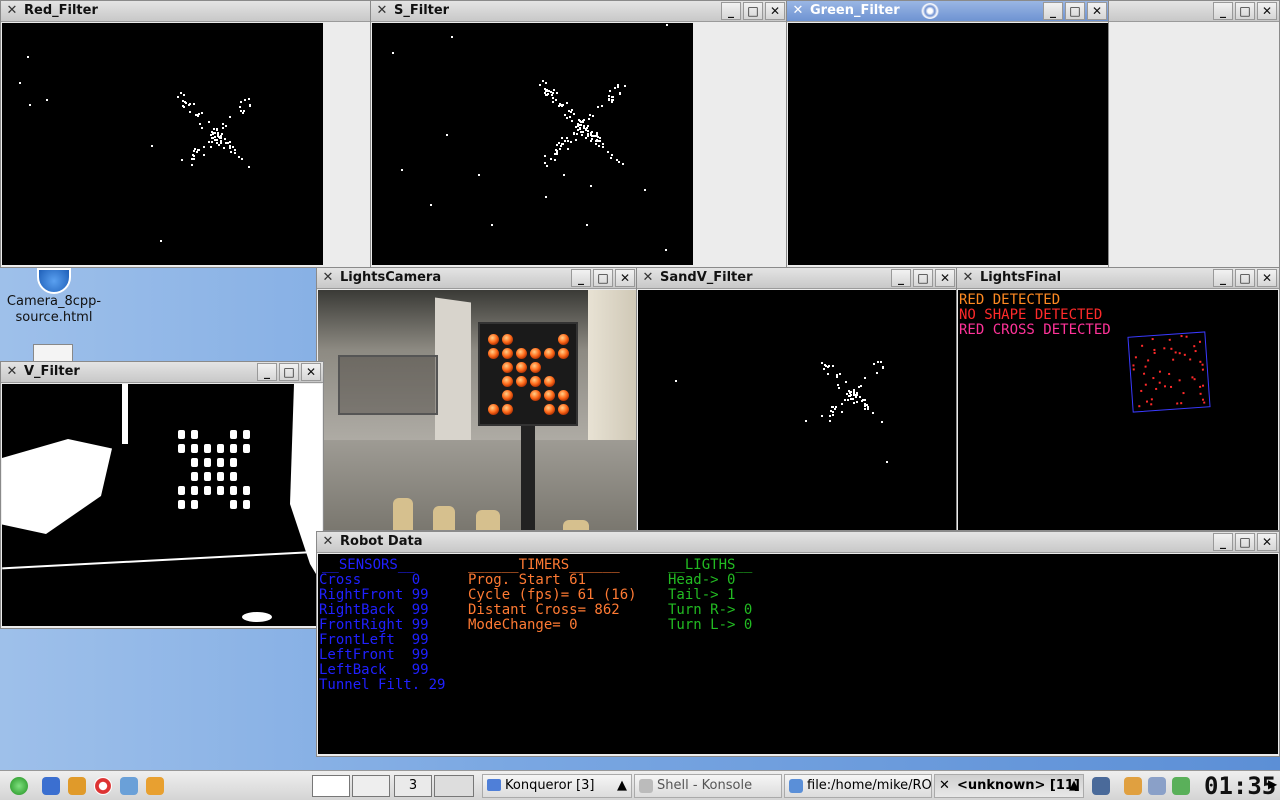 This screenshot has width=1280, height=800. I want to click on cone, so click(444, 518).